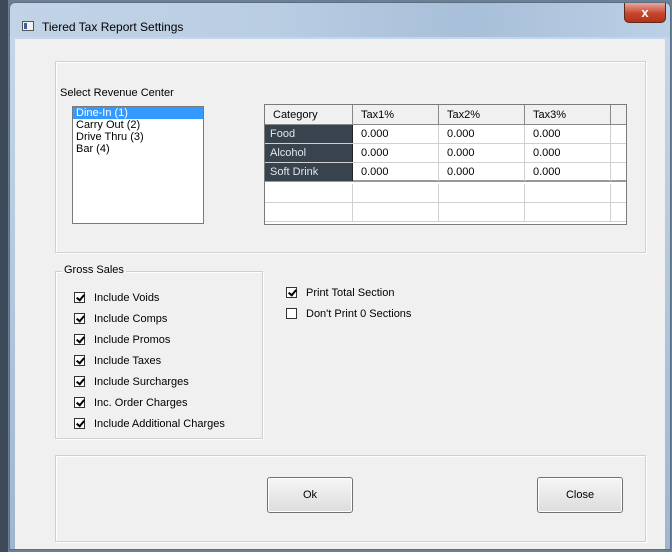 This screenshot has height=552, width=672. I want to click on title-bar: Tiered Tax Report Settings x, so click(340, 20).